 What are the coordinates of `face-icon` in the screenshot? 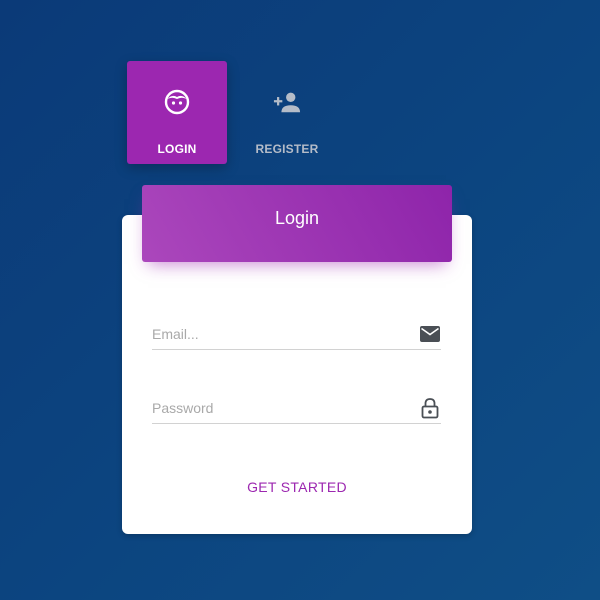 It's located at (177, 102).